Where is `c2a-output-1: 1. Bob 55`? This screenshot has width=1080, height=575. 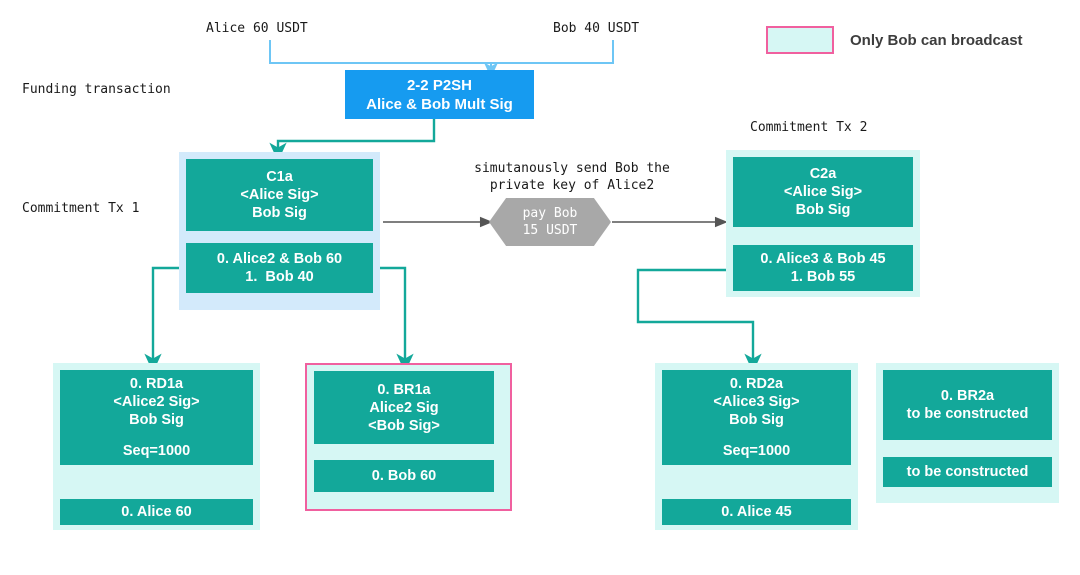 c2a-output-1: 1. Bob 55 is located at coordinates (823, 277).